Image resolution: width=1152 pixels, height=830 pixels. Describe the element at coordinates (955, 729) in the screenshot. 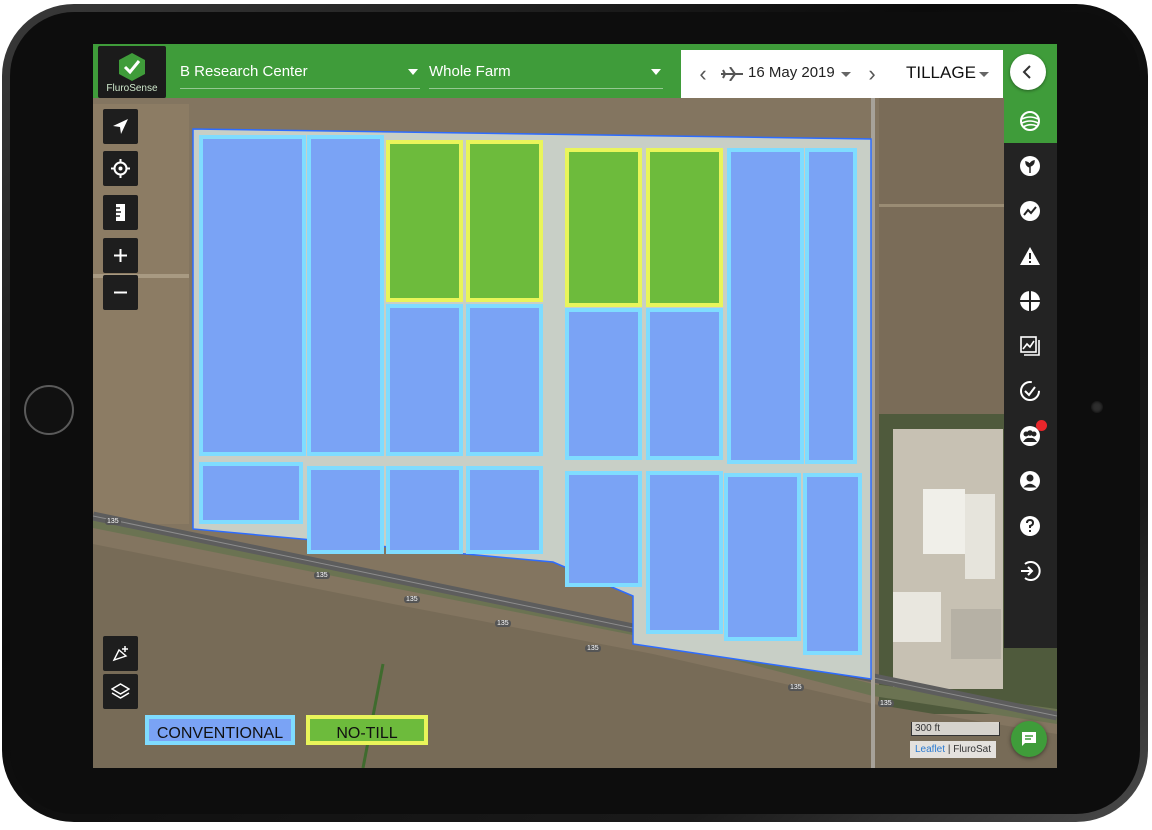

I see `scale-bar: 300 ft` at that location.